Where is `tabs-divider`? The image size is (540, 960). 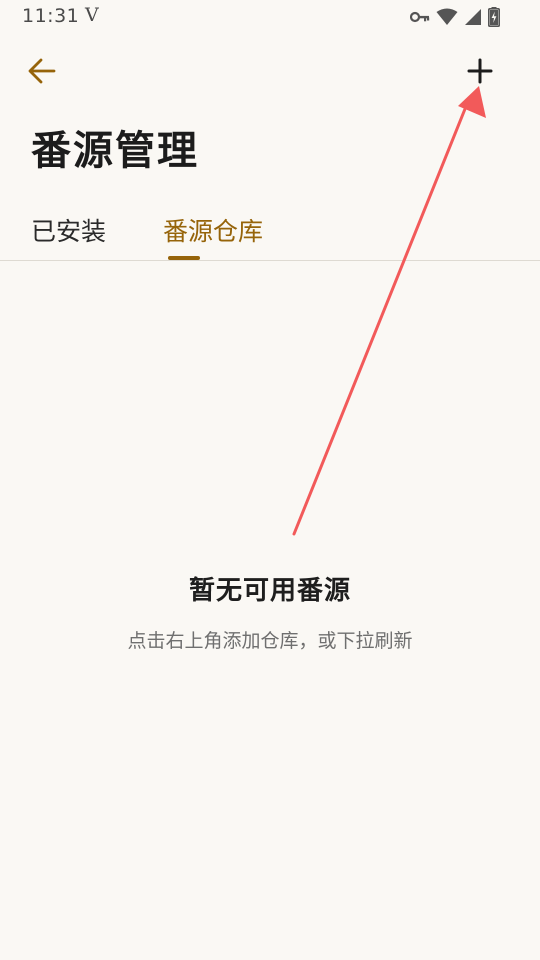
tabs-divider is located at coordinates (270, 260).